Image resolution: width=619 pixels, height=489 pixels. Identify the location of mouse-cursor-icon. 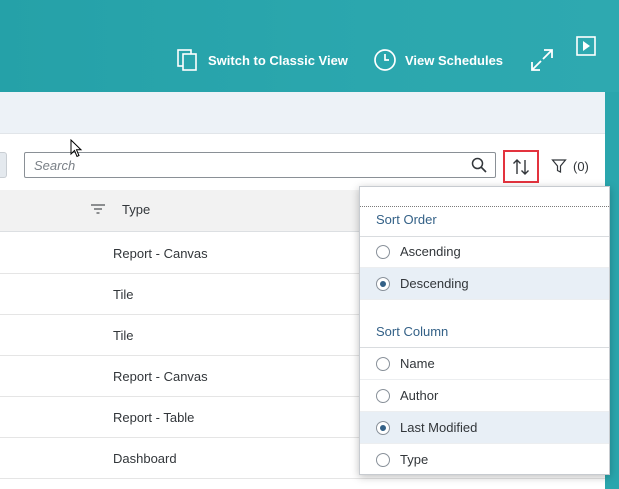
(76, 148).